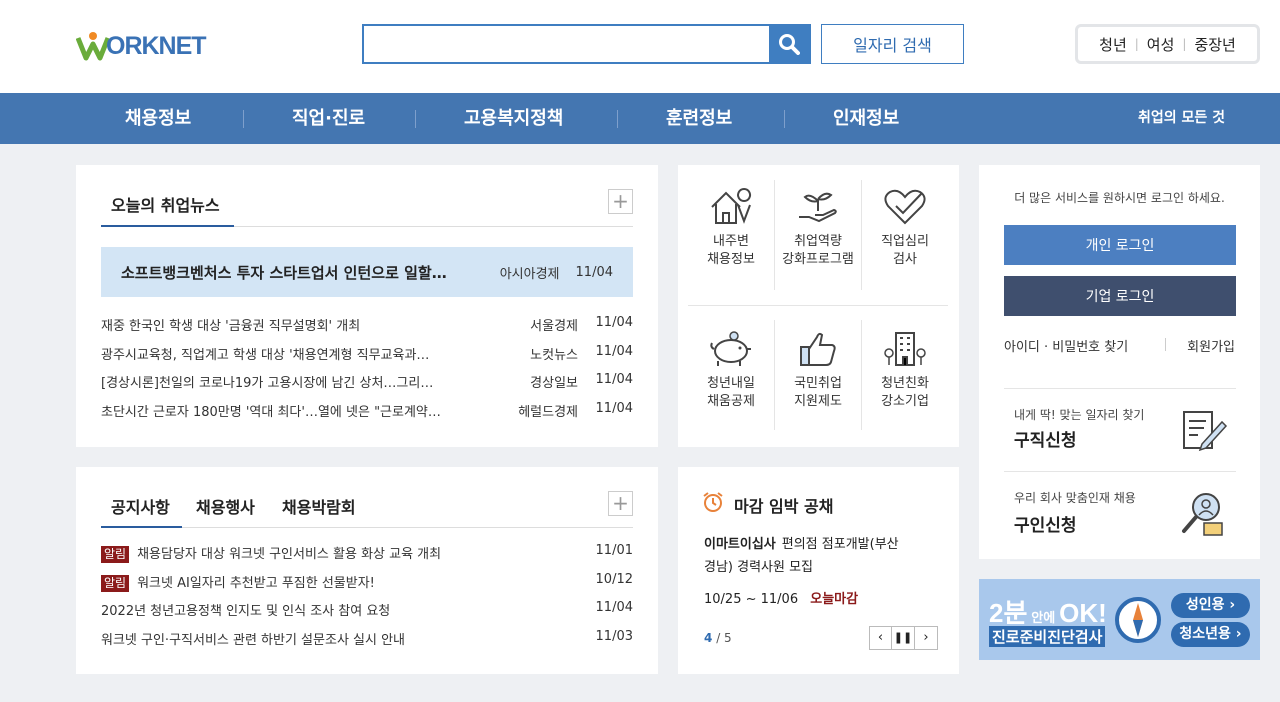 The image size is (1280, 702). I want to click on notice-title: 워크넷 구인·구직서비스 관련 하반기 설문조사 실시 안내, so click(253, 640).